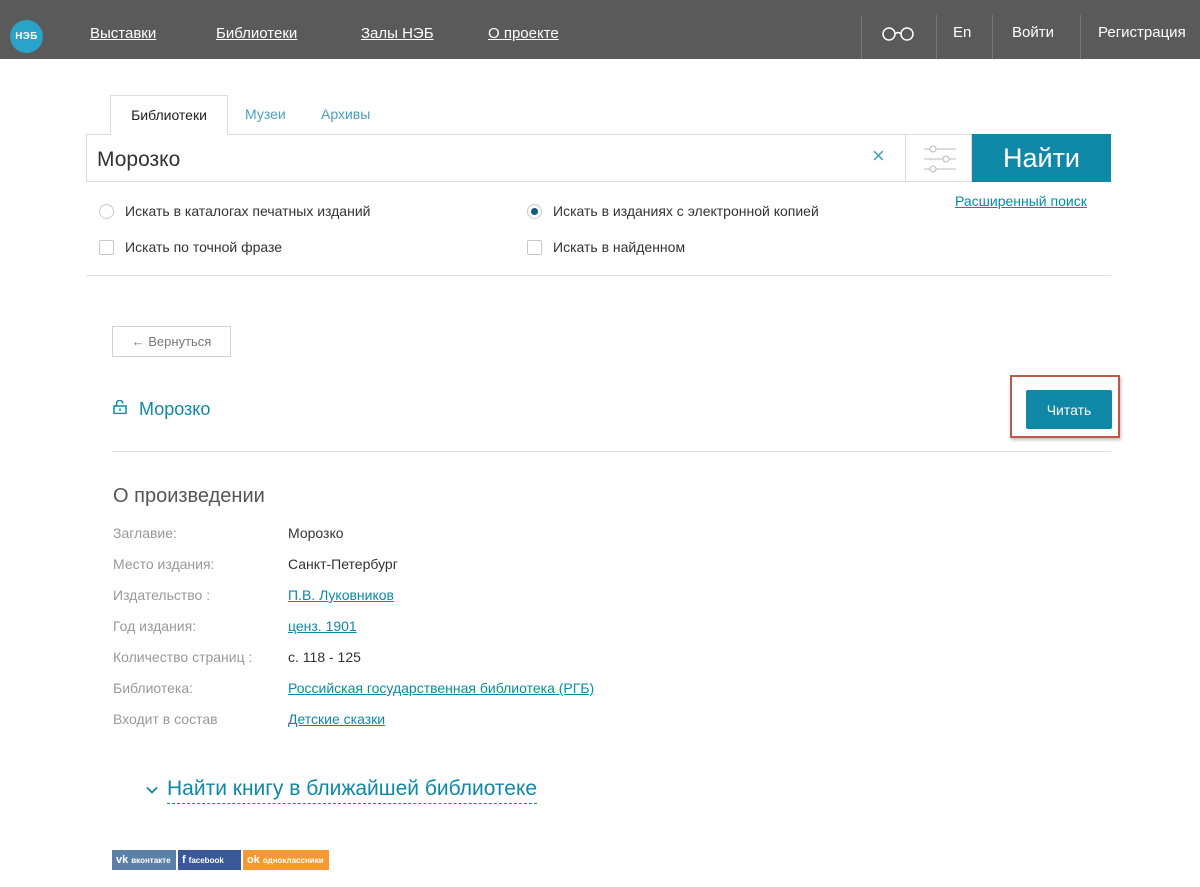  I want to click on field-value-title: Морозко, so click(316, 533).